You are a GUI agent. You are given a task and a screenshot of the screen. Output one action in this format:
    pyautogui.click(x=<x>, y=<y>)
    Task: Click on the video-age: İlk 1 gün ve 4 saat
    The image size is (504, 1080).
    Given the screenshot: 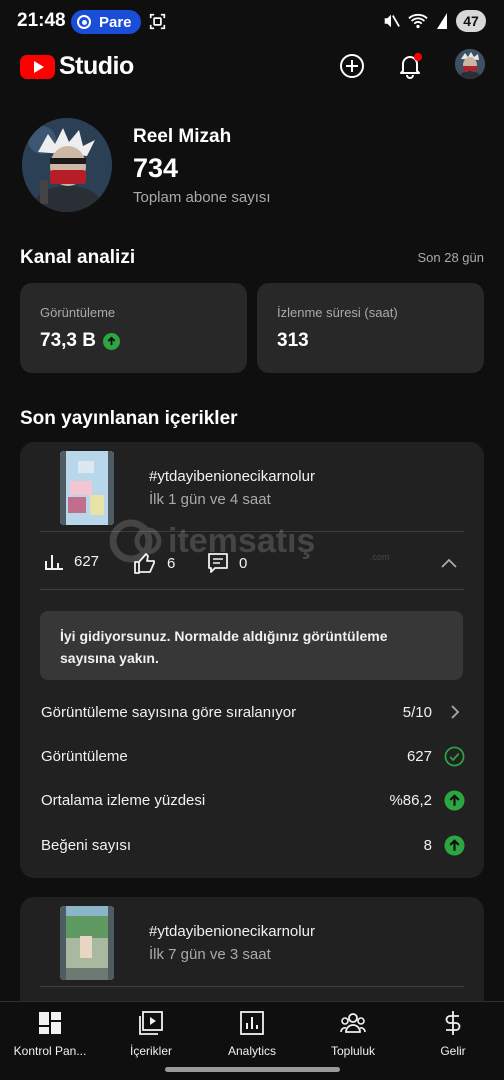 What is the action you would take?
    pyautogui.click(x=210, y=499)
    